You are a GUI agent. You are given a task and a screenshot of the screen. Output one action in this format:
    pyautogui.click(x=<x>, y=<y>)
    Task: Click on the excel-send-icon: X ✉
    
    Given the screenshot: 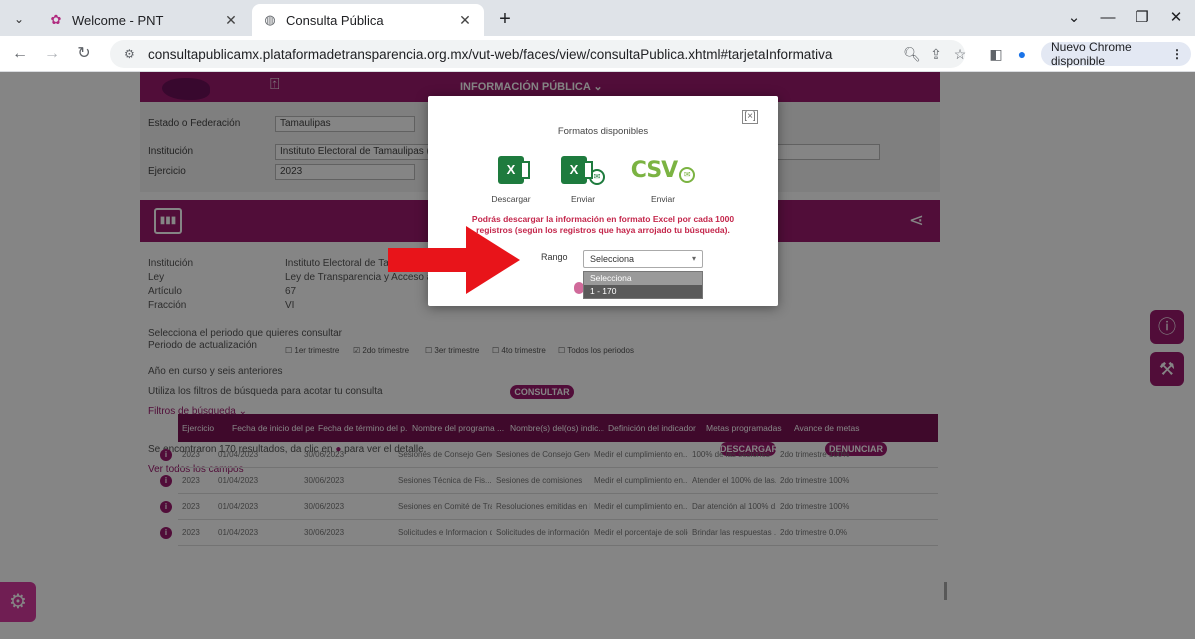 What is the action you would take?
    pyautogui.click(x=583, y=170)
    